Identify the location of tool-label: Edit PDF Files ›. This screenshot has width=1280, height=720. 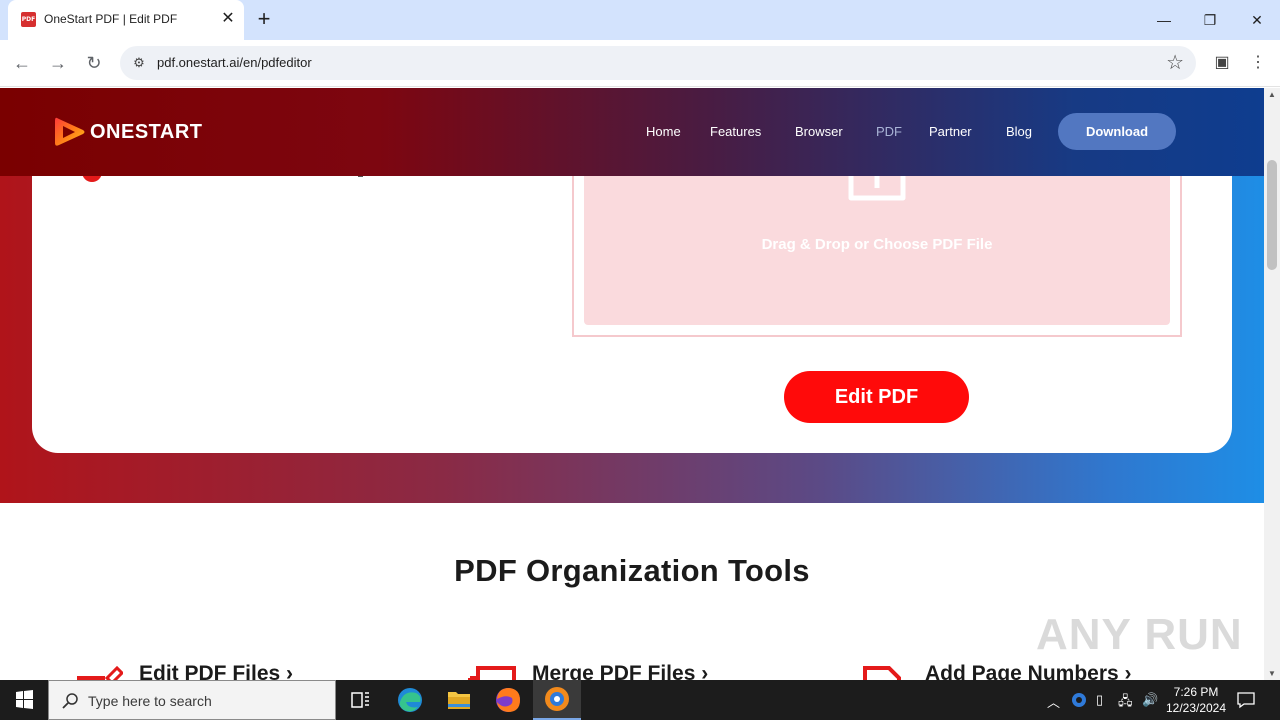
(216, 671).